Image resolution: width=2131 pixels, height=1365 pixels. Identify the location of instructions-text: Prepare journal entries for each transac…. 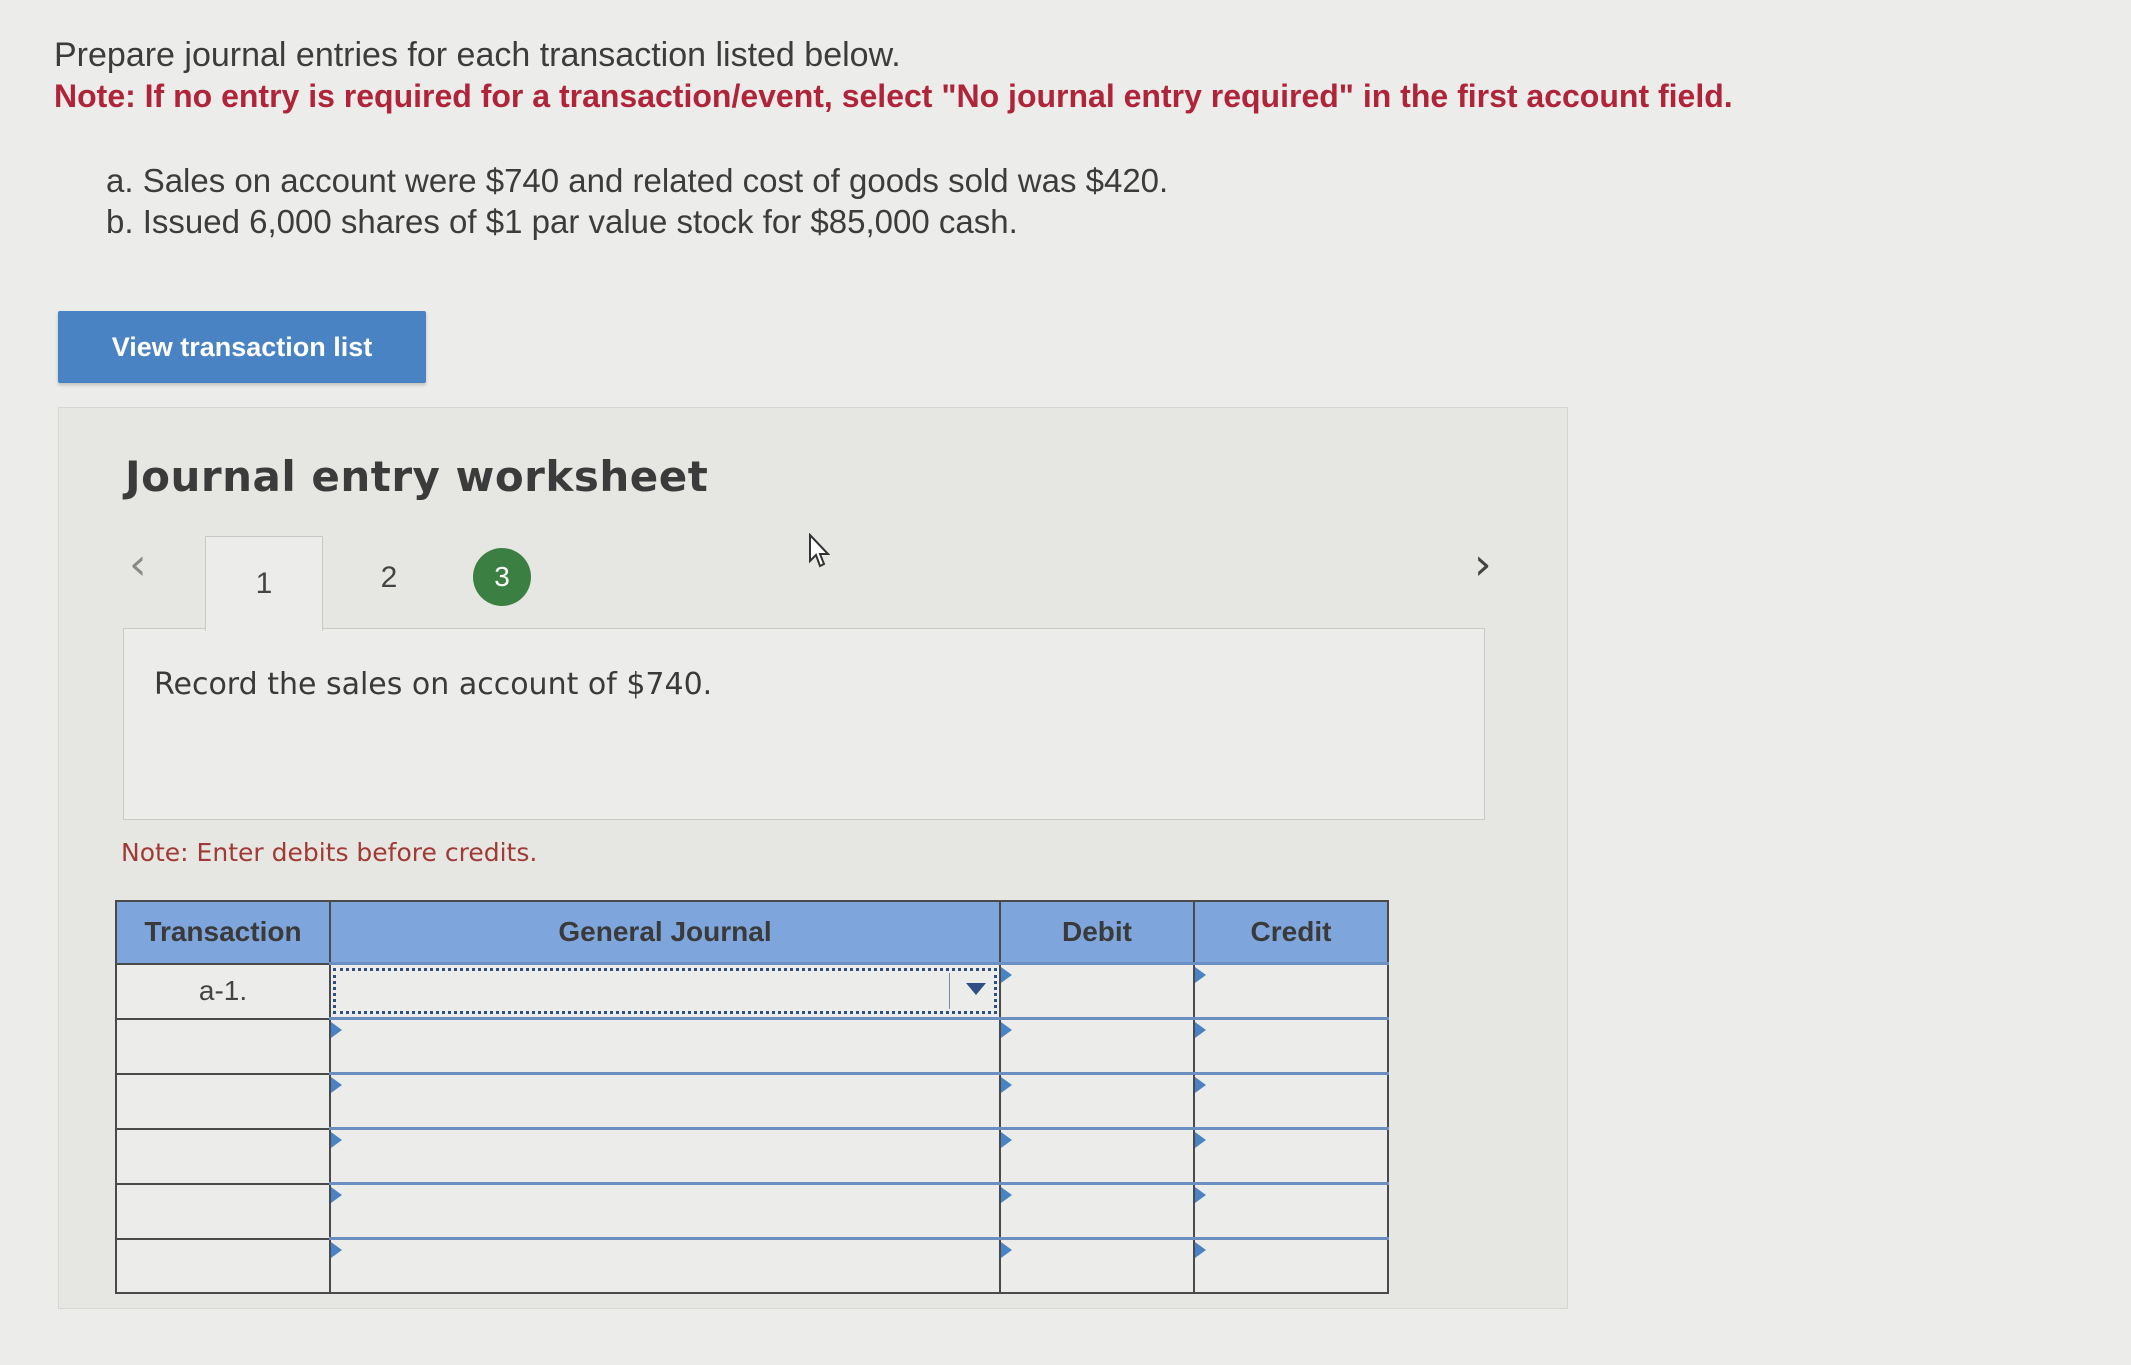
(477, 55).